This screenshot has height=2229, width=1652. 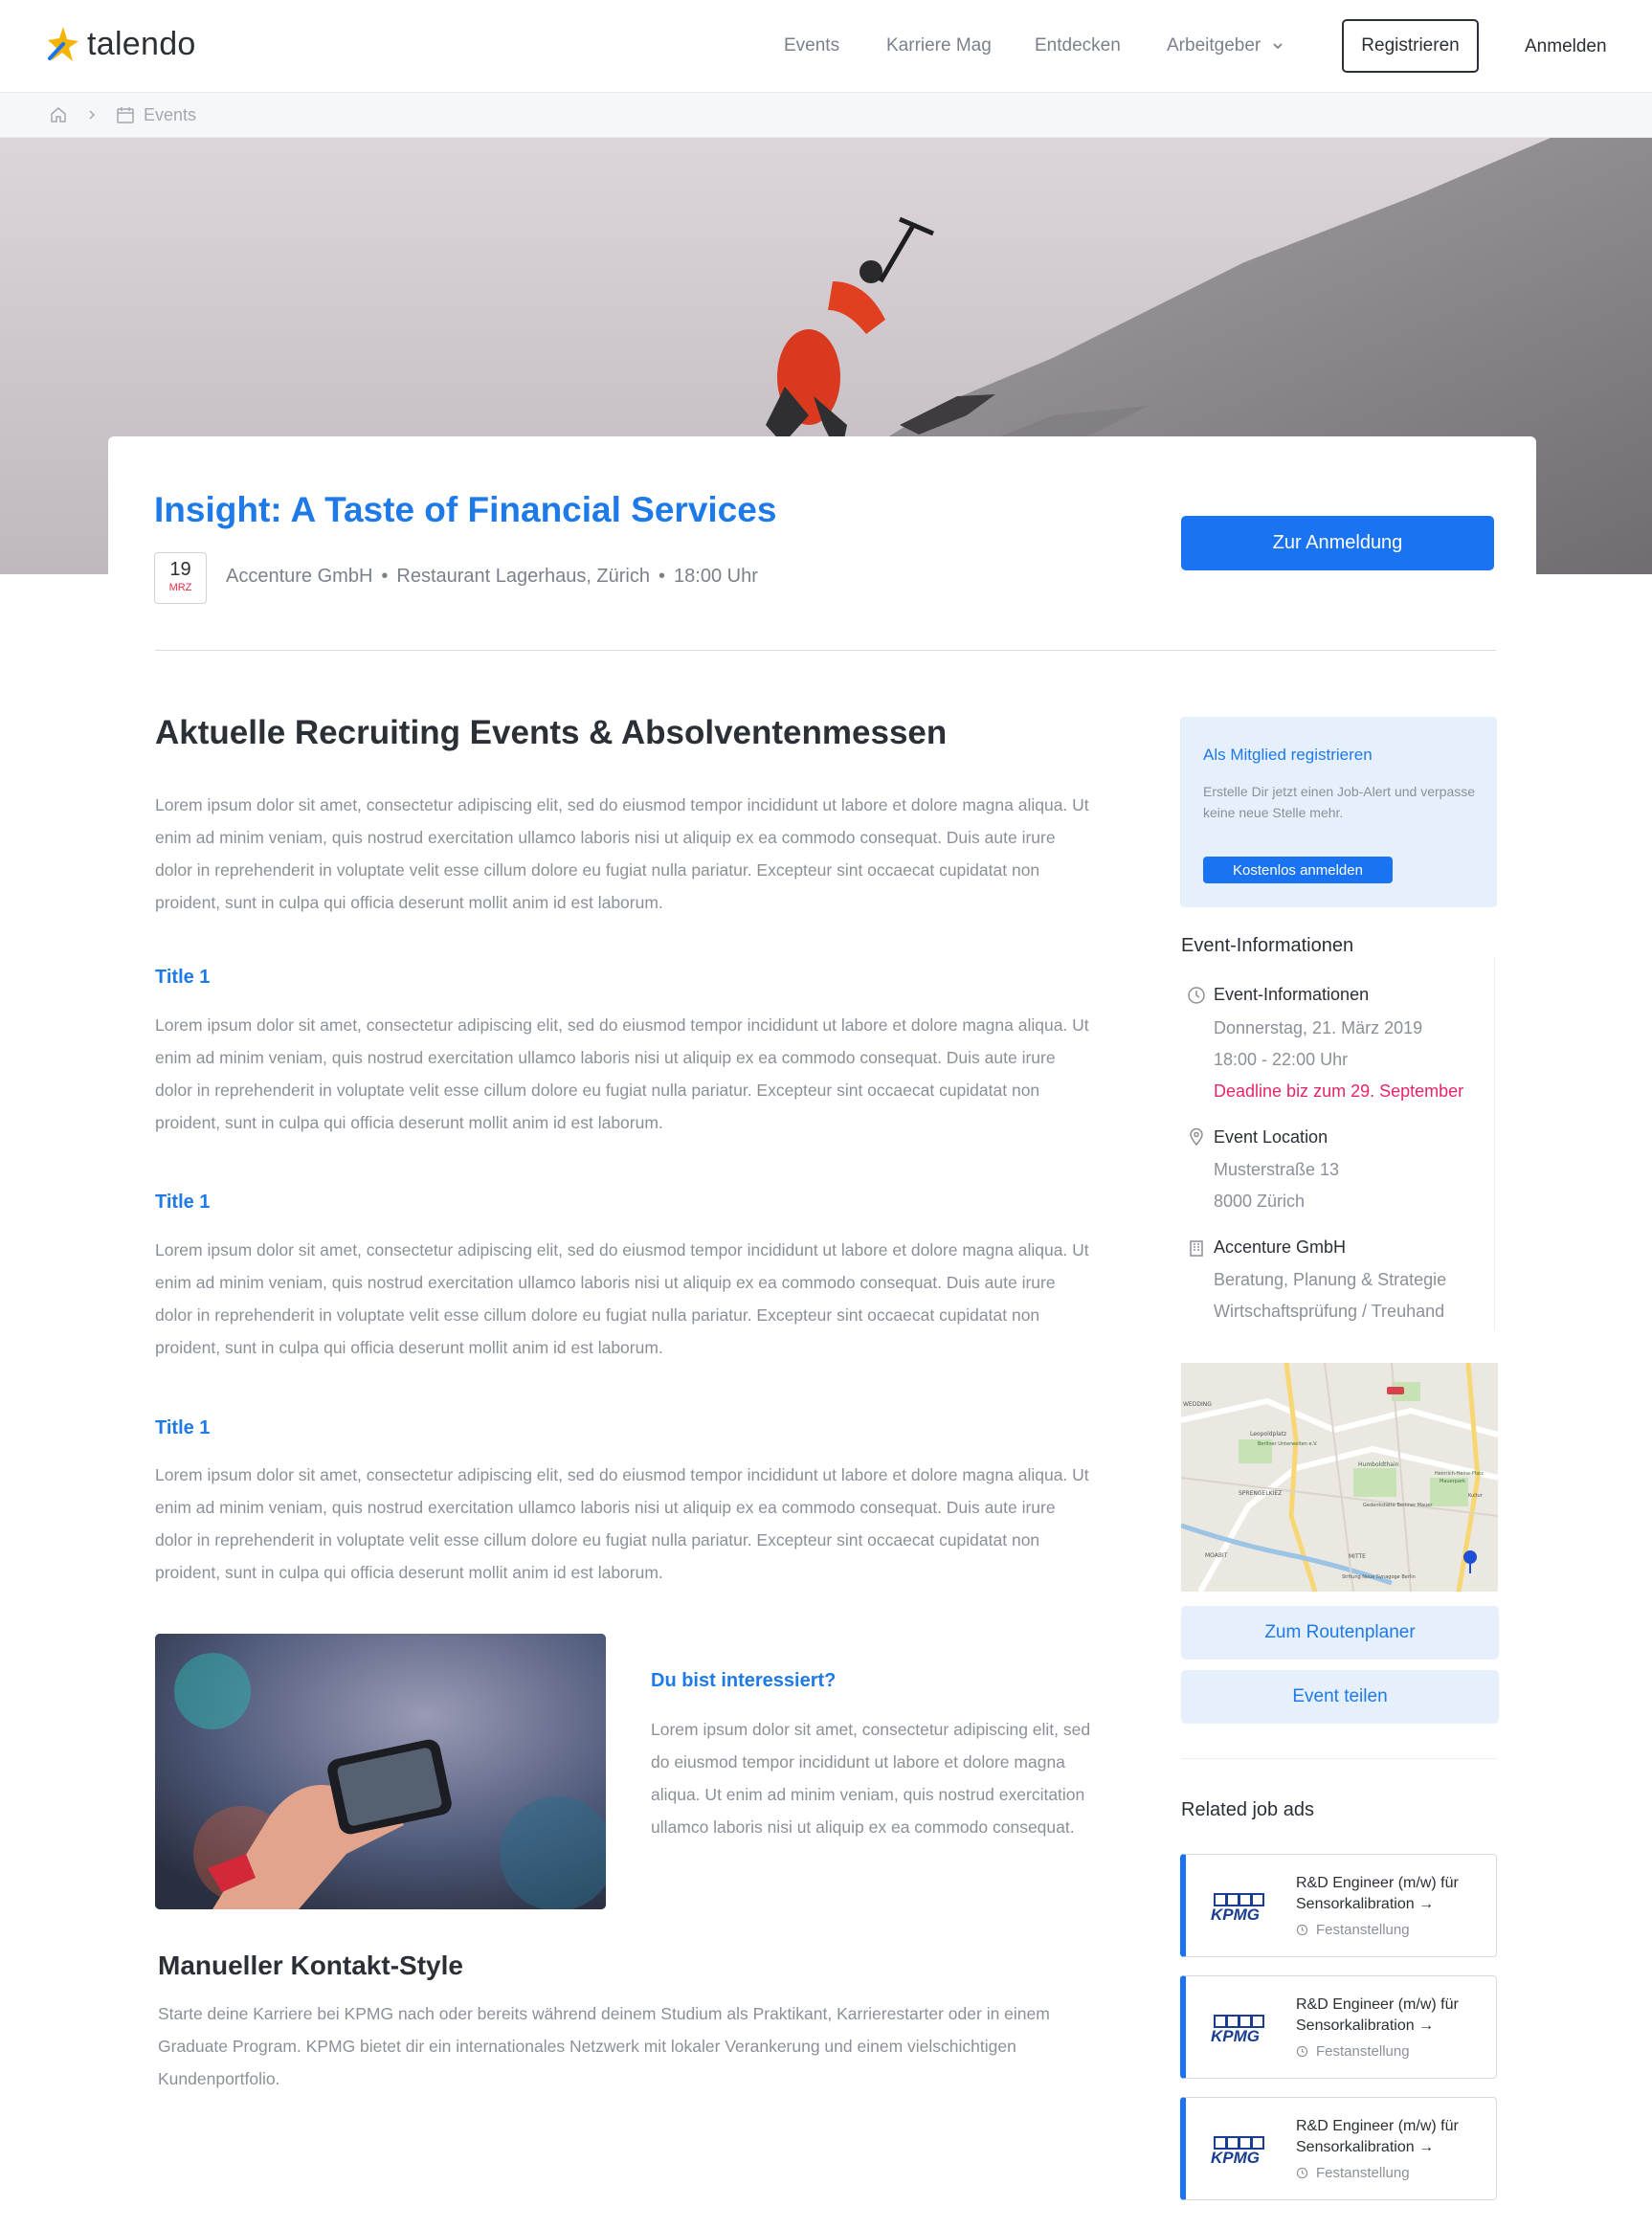 I want to click on info-industry: Wirtschaftsprüfung / Treuhand, so click(x=1329, y=1311).